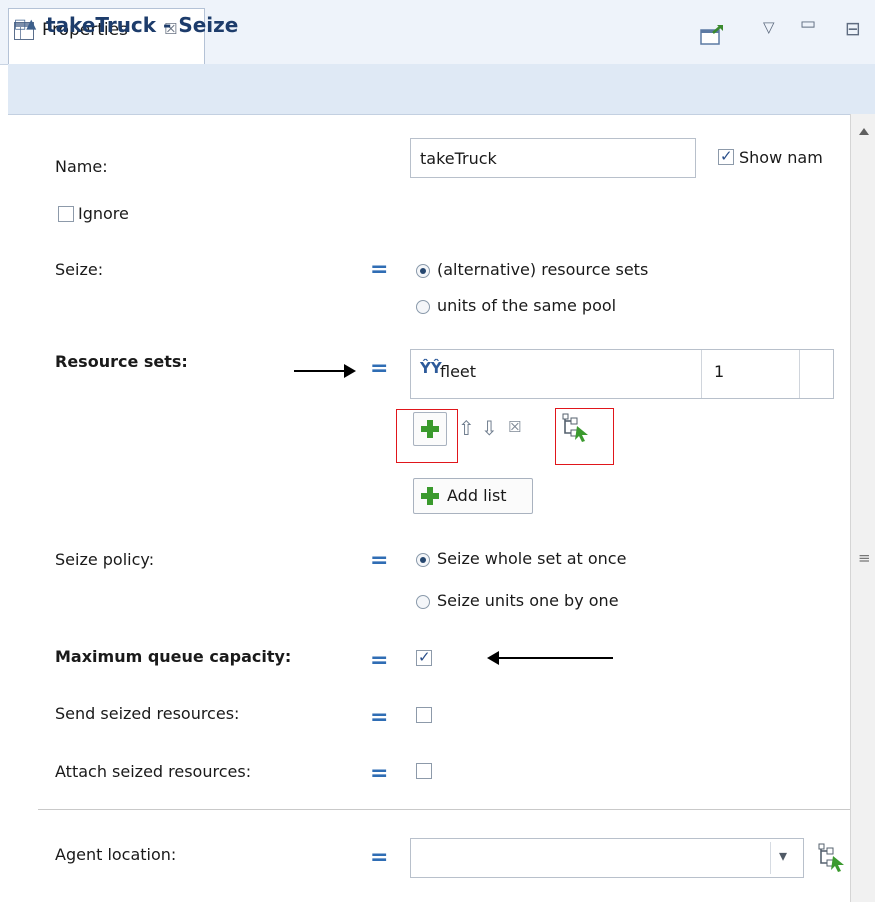 The height and width of the screenshot is (902, 875). I want to click on show-name-label: Show nam, so click(781, 157).